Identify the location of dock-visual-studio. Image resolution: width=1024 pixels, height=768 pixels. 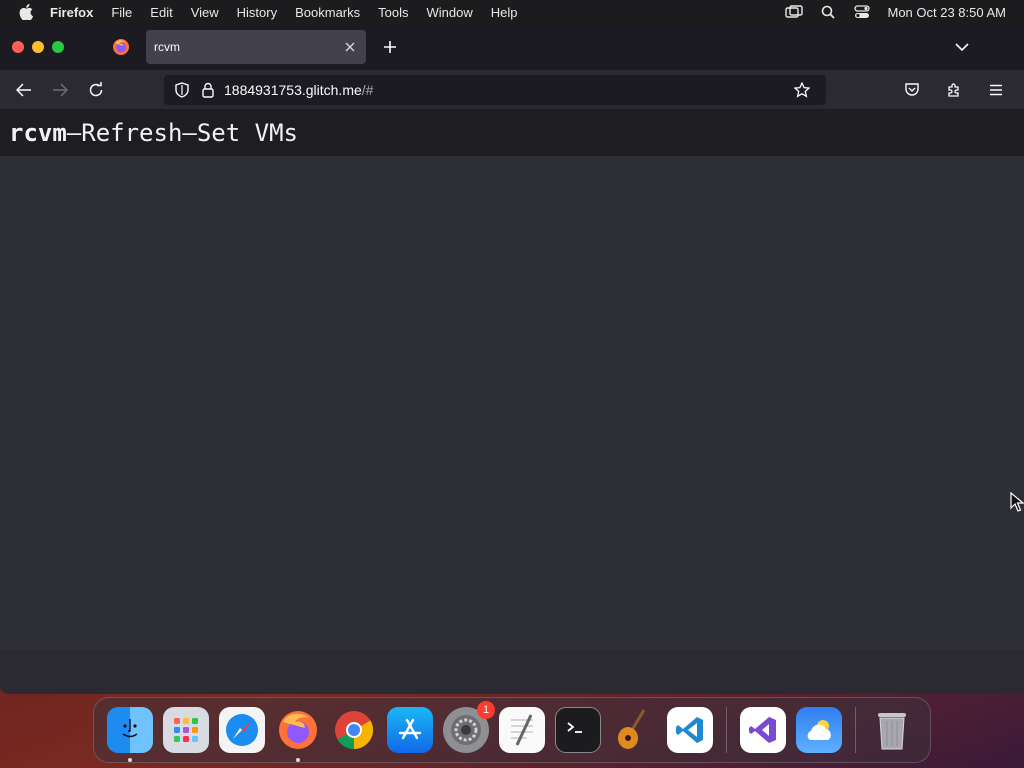
(763, 730).